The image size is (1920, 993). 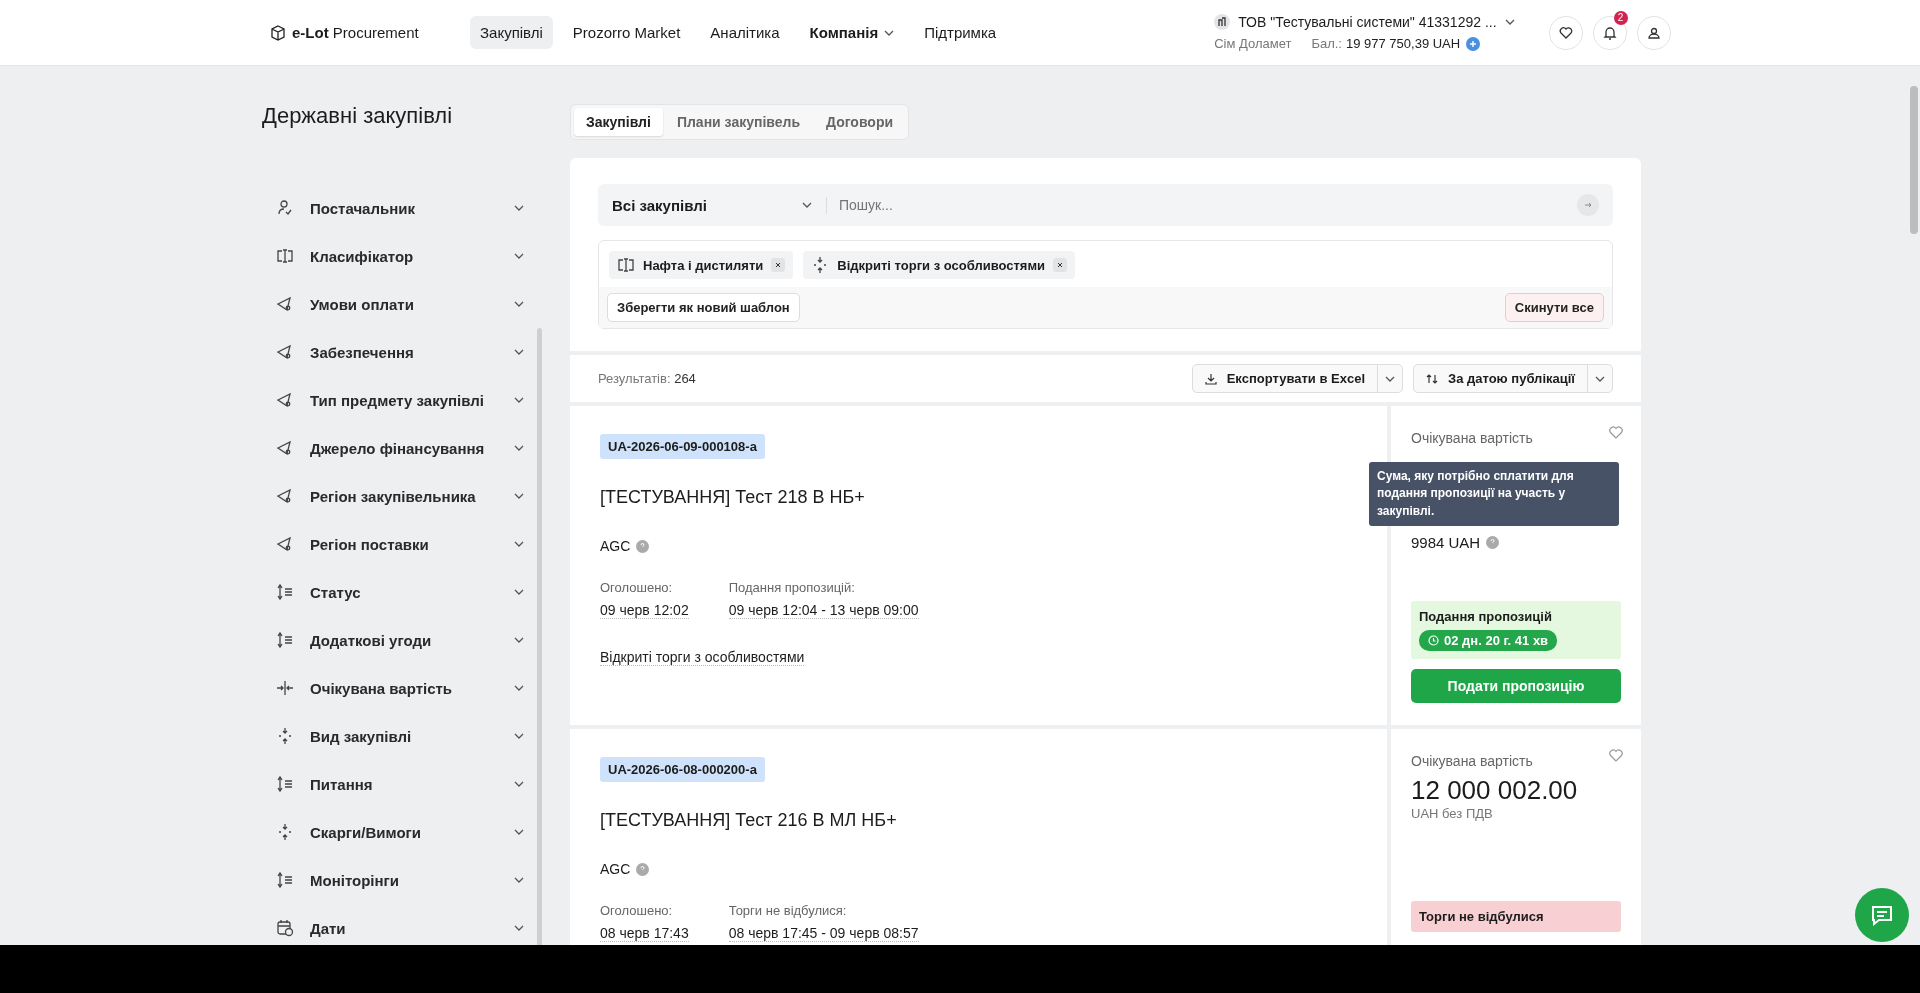 I want to click on user-icon, so click(x=1653, y=32).